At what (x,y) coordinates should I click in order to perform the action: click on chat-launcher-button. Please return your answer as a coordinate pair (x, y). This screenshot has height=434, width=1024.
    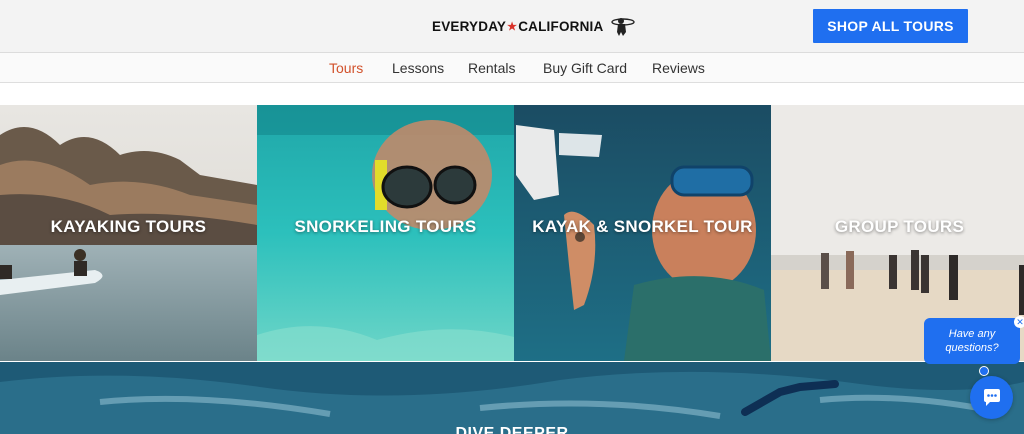
    Looking at the image, I should click on (991, 397).